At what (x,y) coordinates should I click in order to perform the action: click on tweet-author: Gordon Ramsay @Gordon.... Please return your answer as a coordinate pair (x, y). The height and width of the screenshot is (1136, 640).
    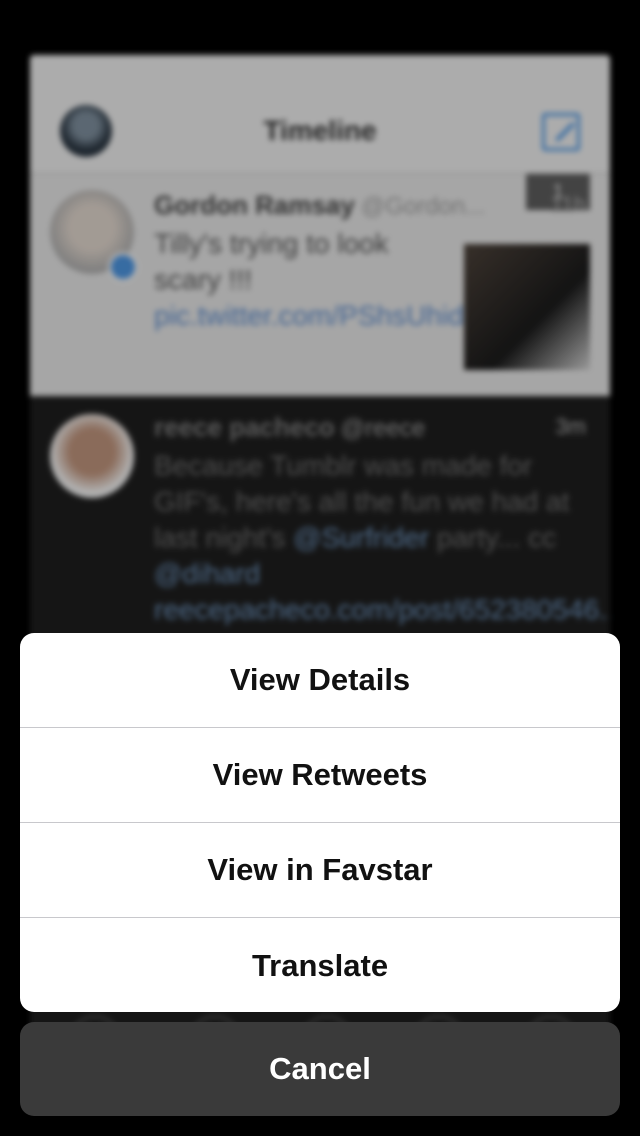
    Looking at the image, I should click on (319, 205).